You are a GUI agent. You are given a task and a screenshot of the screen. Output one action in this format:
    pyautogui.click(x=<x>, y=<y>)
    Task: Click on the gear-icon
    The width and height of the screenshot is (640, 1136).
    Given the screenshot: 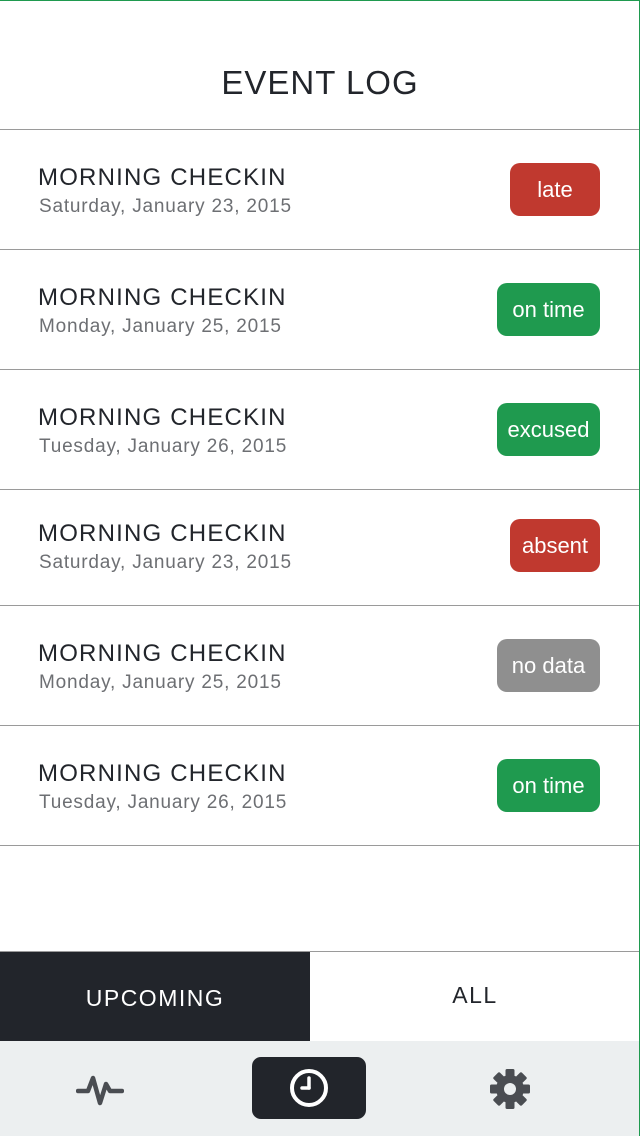 What is the action you would take?
    pyautogui.click(x=510, y=1089)
    